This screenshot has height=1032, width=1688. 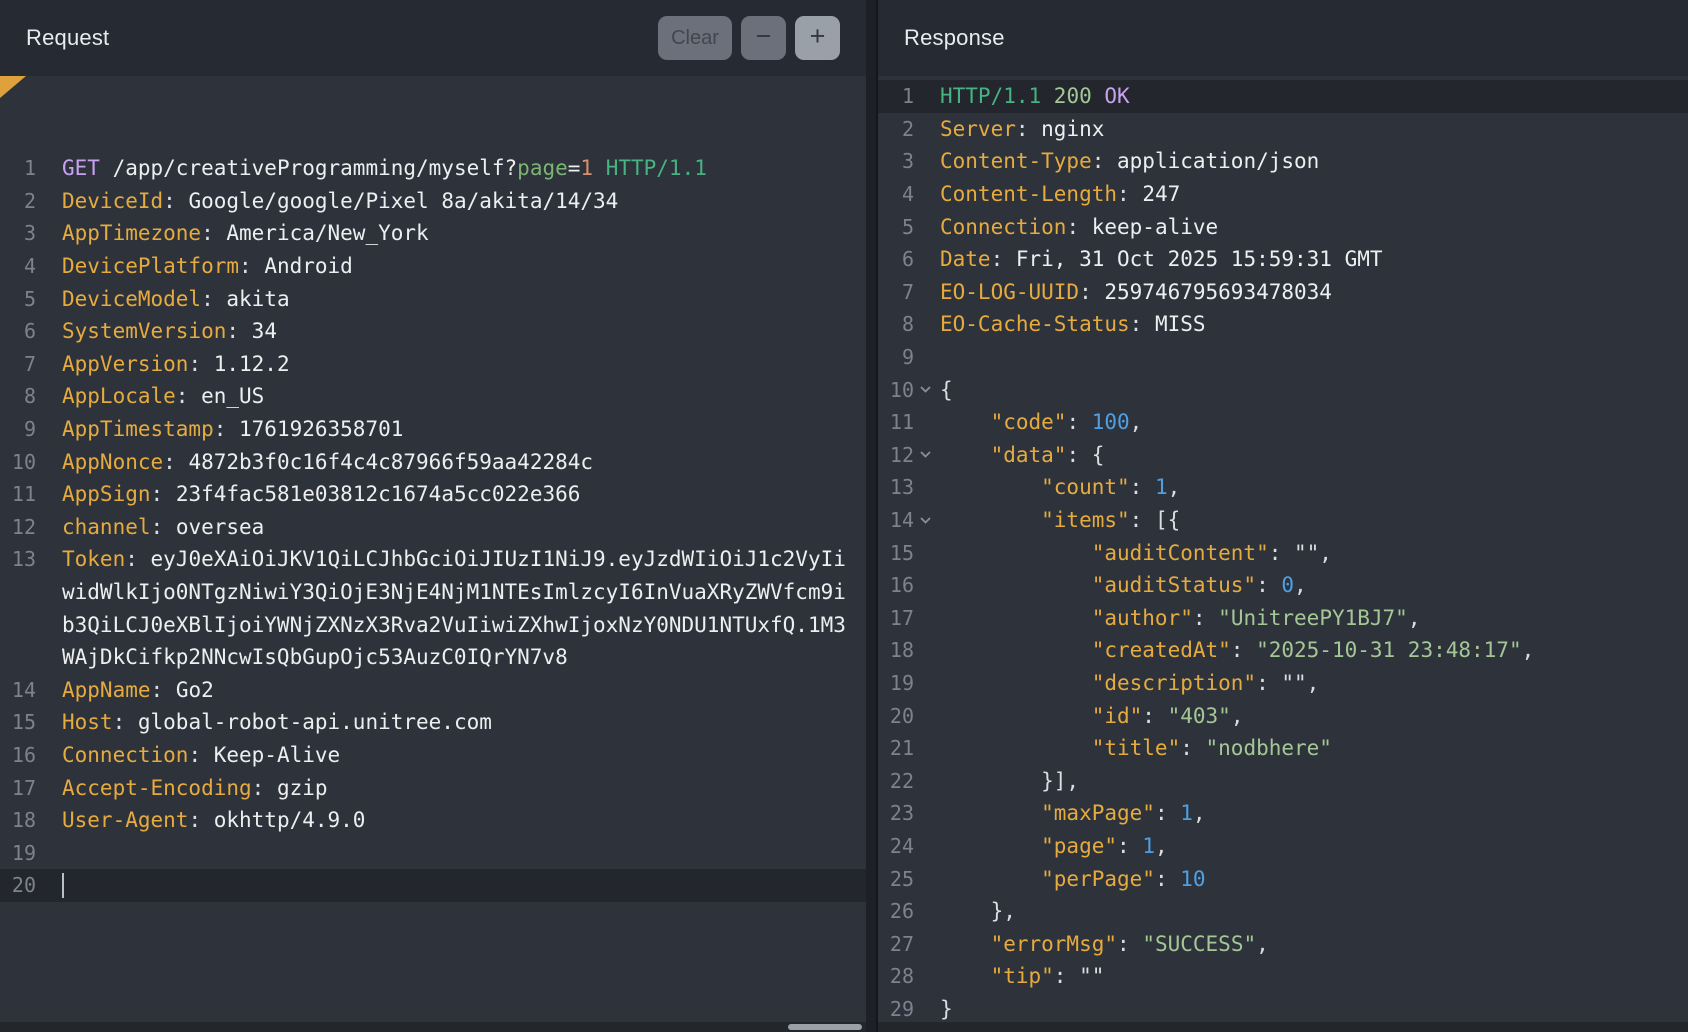 I want to click on code-text: "page": 1,, so click(x=1054, y=845).